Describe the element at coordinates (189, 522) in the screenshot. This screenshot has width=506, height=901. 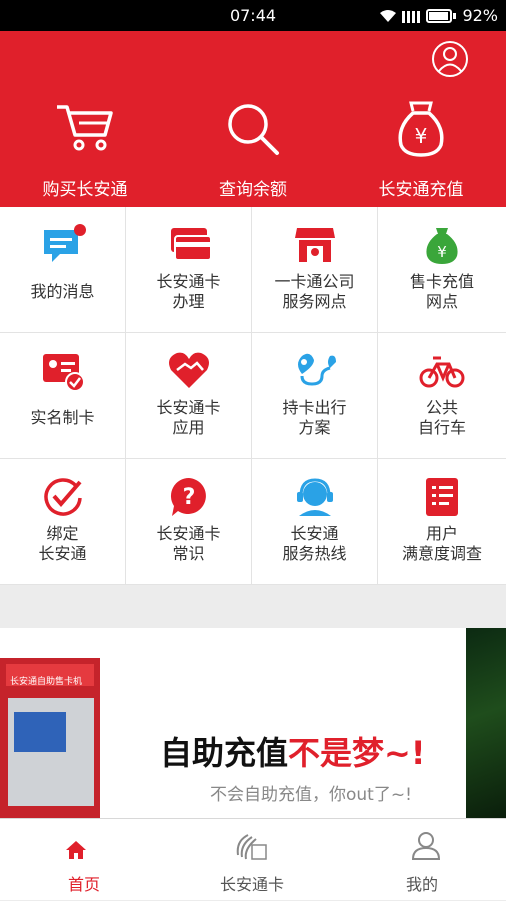
I see `grid-item-card-faq: ? 长安通卡 常识` at that location.